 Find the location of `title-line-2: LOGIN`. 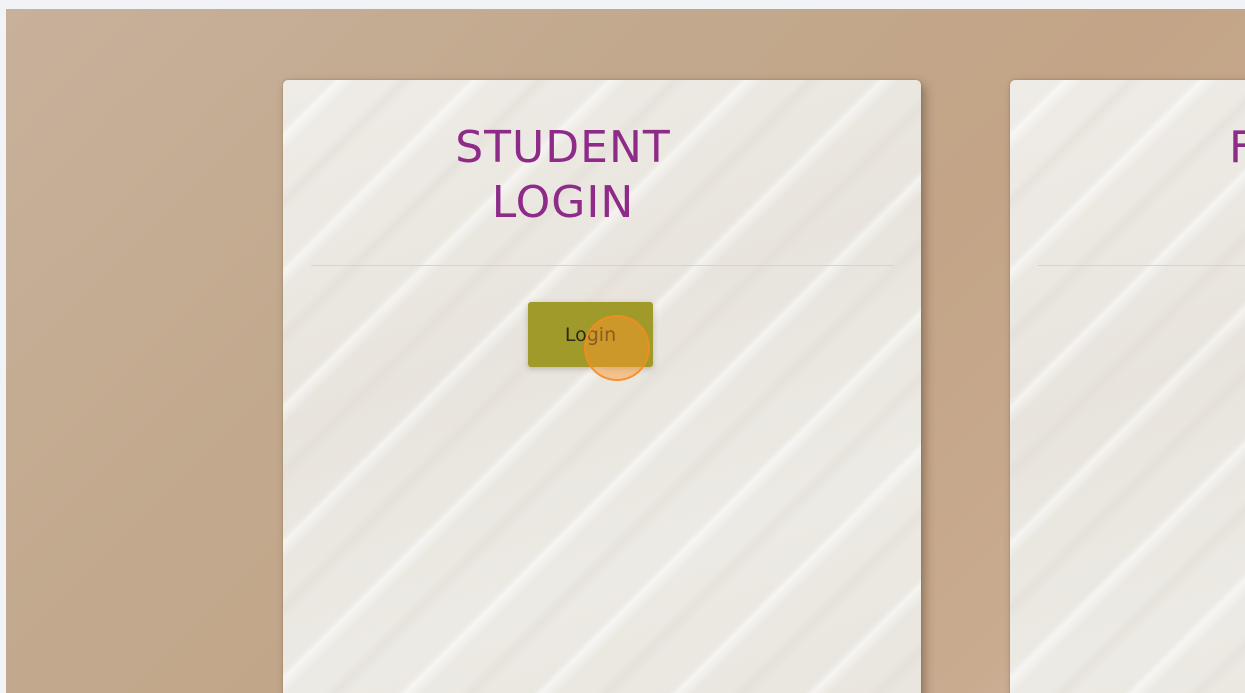

title-line-2: LOGIN is located at coordinates (563, 202).